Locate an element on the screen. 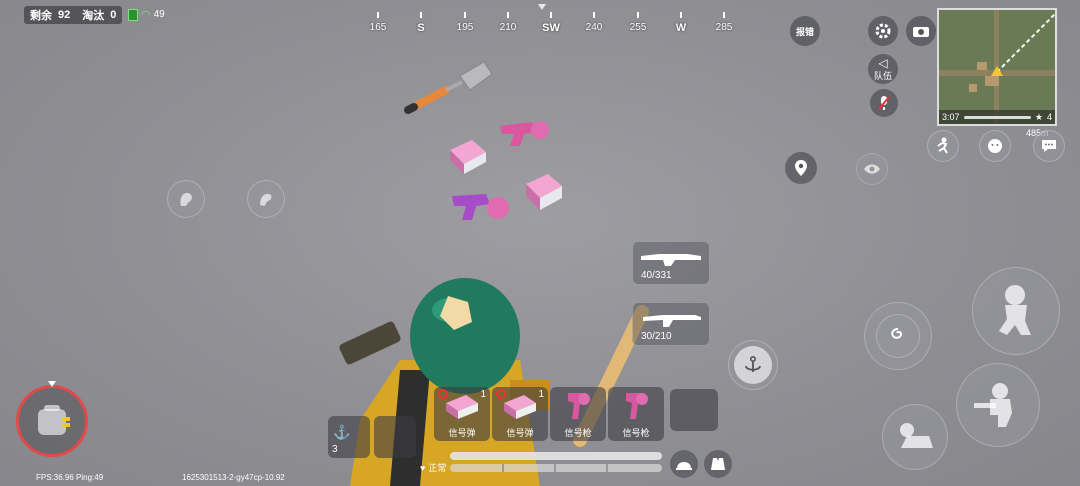  camera-button is located at coordinates (921, 31).